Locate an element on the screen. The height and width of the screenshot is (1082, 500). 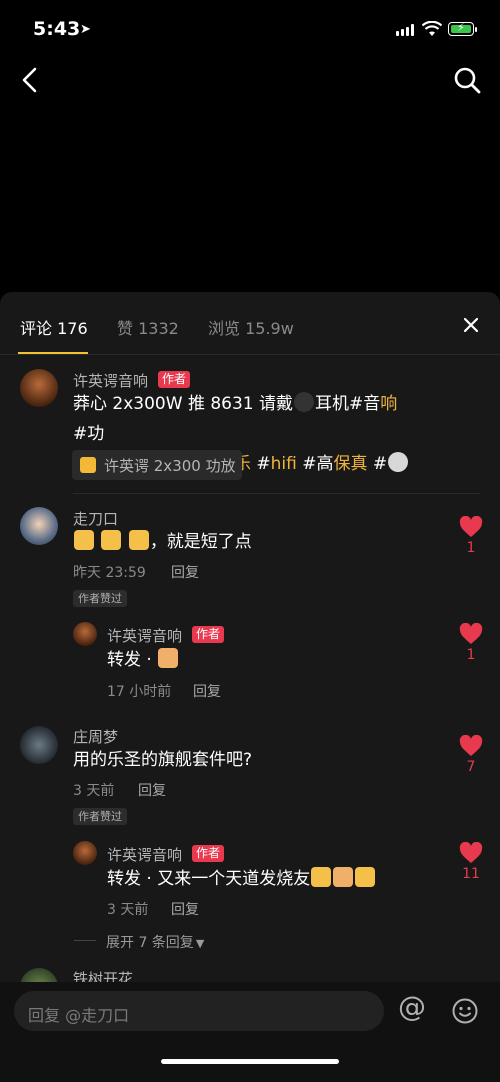
comment-text: 转发 · 又来一个天道发烧友 is located at coordinates (241, 879).